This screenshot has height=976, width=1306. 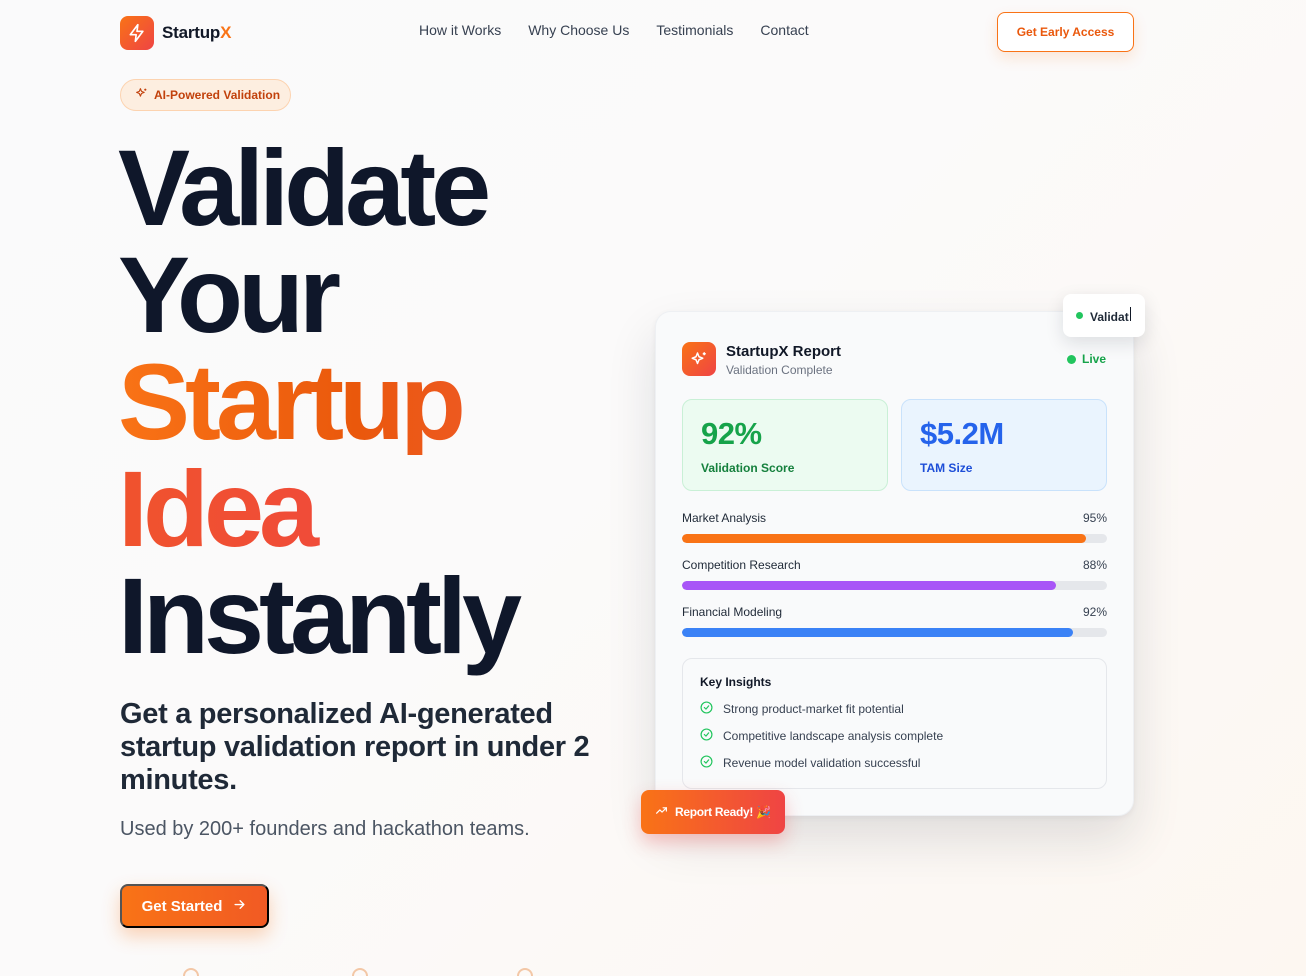 What do you see at coordinates (1065, 32) in the screenshot?
I see `get-early-access-button: Get Early Access` at bounding box center [1065, 32].